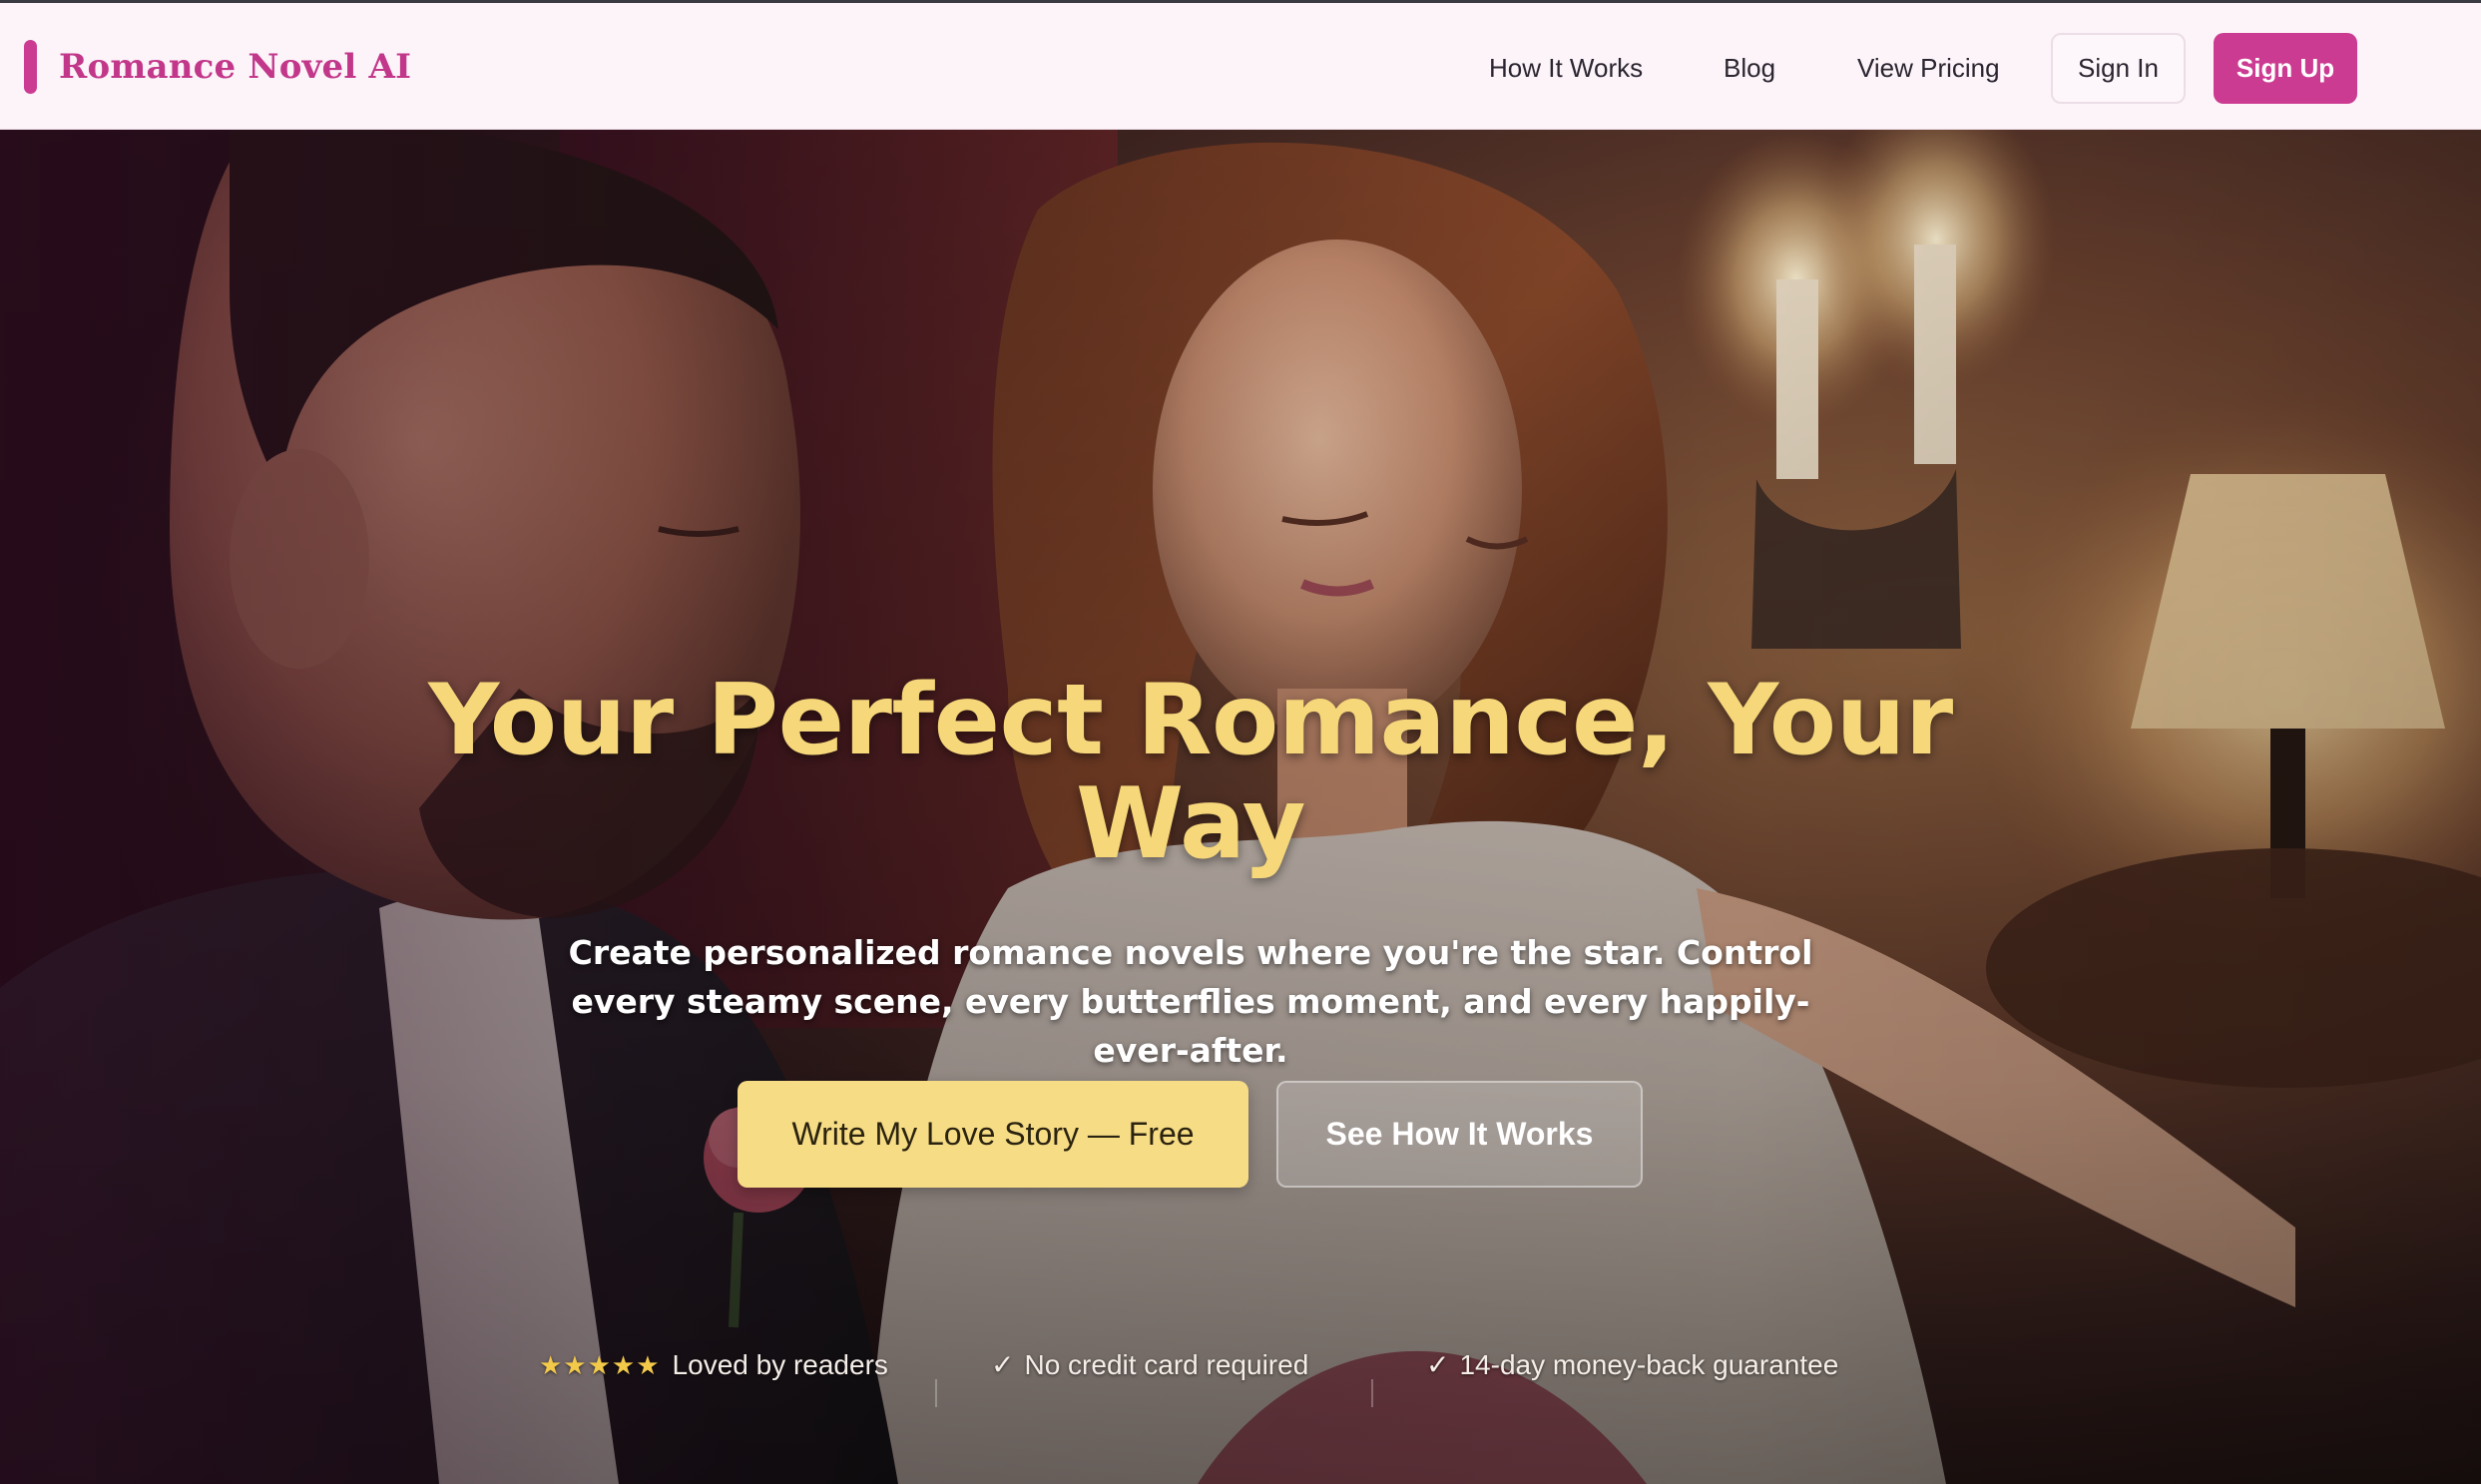  I want to click on trust-rating-text: Loved by readers, so click(780, 1364).